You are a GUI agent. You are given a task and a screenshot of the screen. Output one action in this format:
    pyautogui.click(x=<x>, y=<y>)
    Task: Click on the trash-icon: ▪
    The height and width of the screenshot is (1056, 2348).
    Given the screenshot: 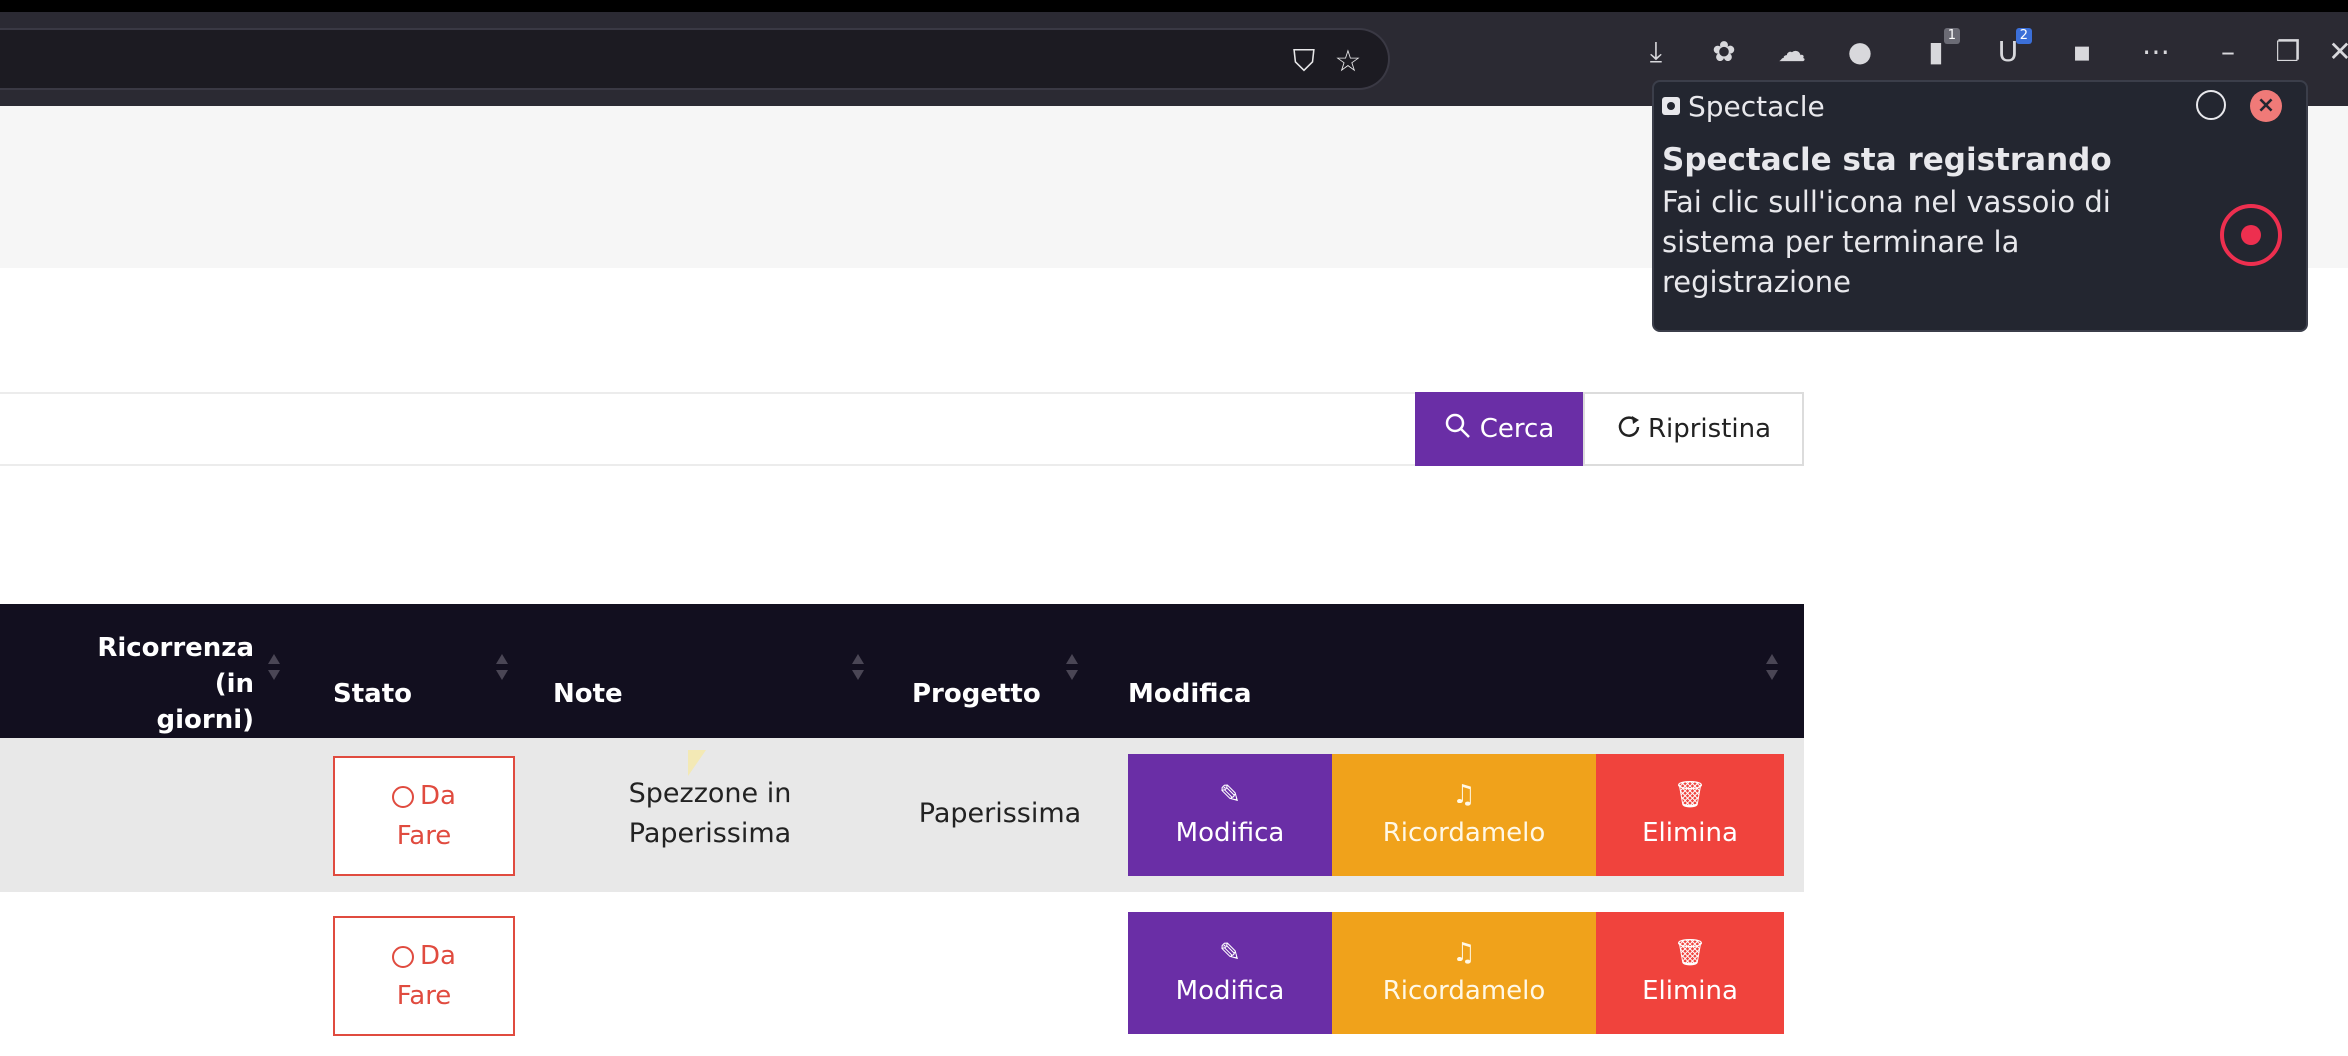 What is the action you would take?
    pyautogui.click(x=2082, y=52)
    